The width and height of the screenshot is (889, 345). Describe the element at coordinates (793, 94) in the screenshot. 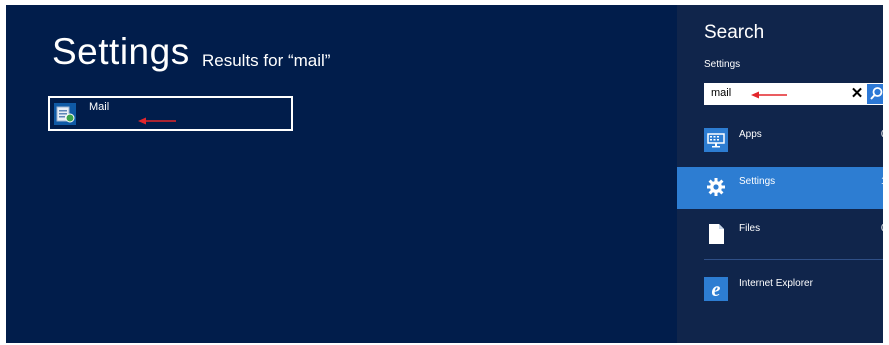

I see `search-box: mail ✕` at that location.